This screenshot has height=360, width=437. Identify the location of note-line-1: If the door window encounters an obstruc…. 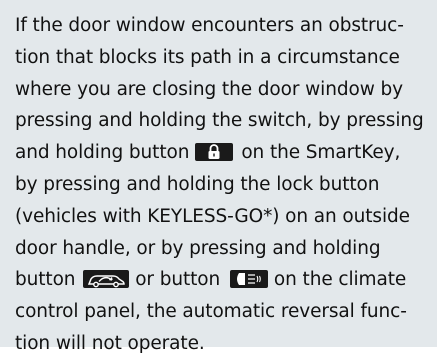
(209, 25).